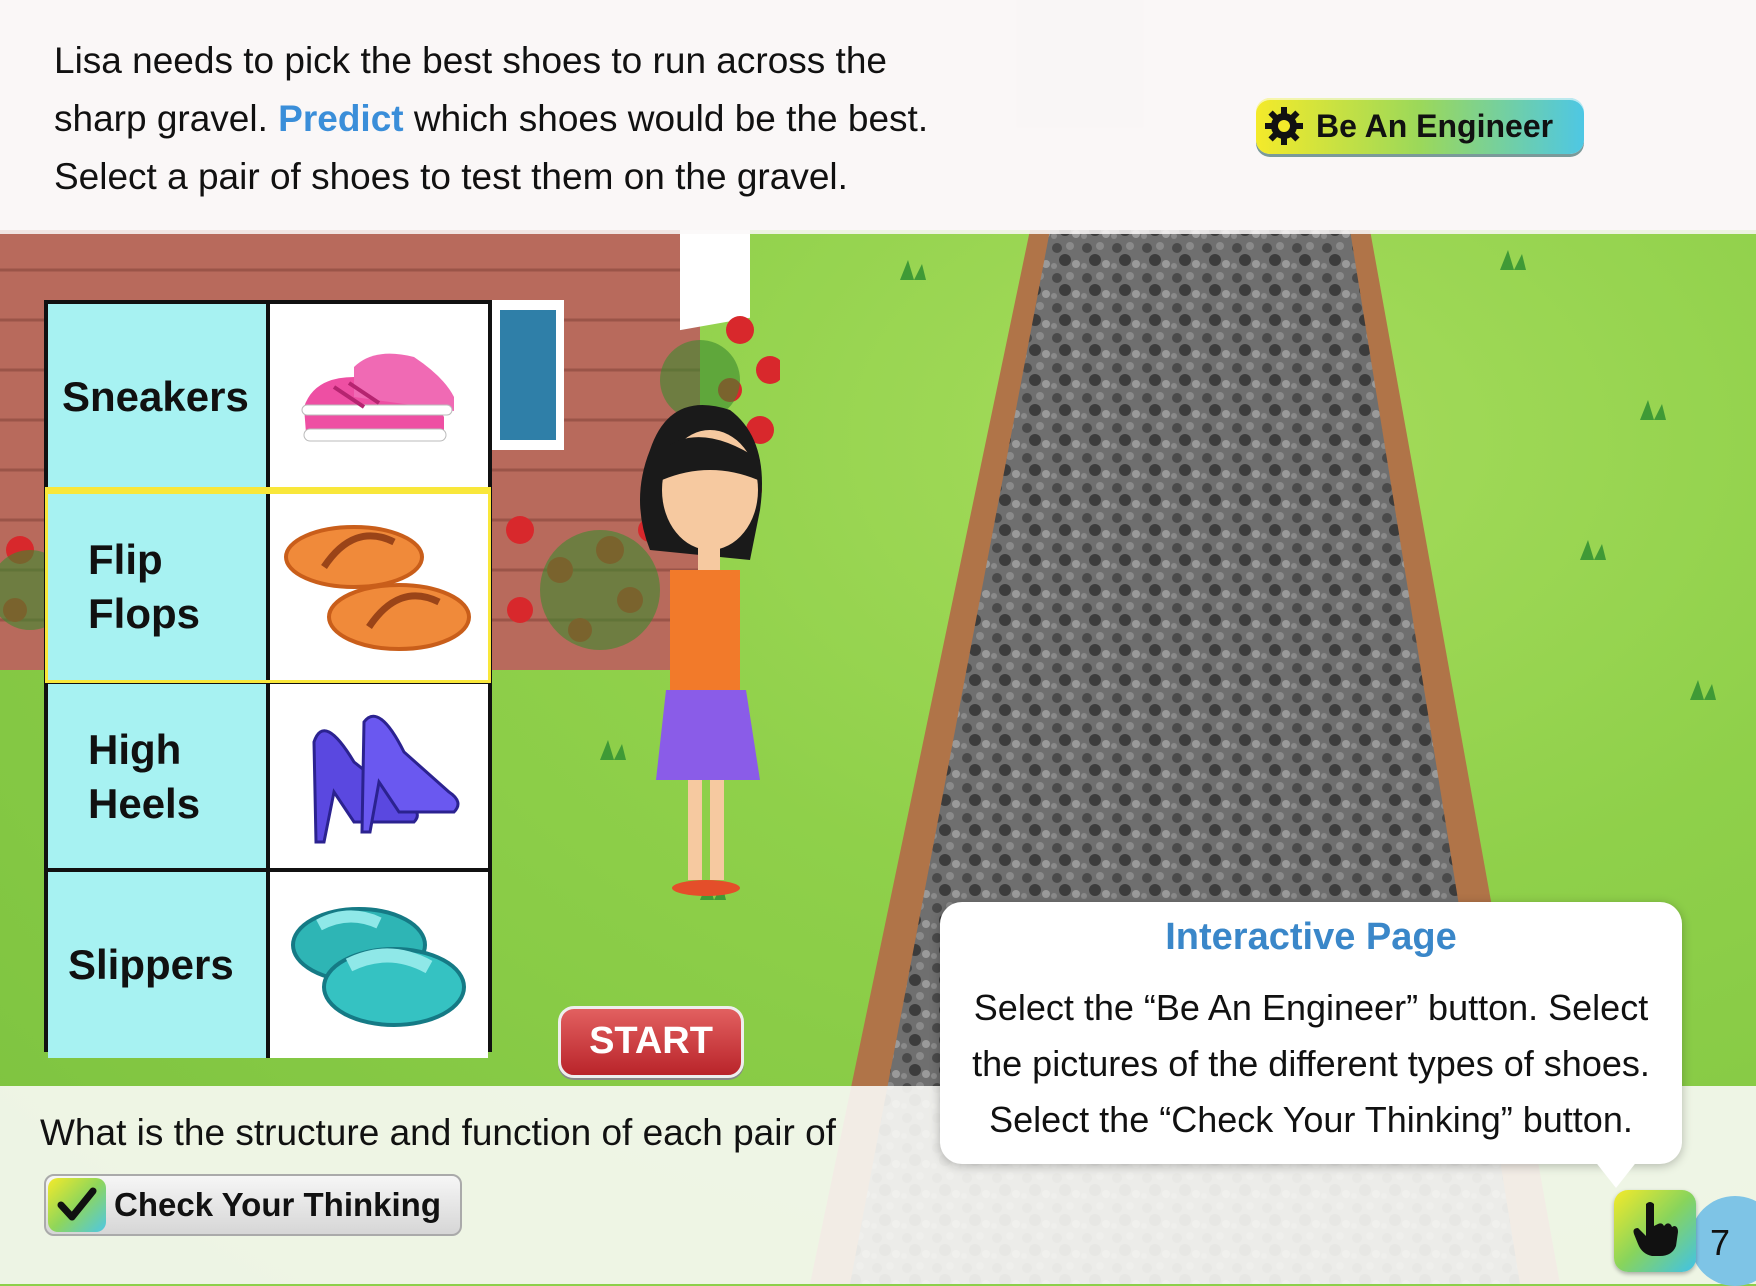 This screenshot has width=1756, height=1286. What do you see at coordinates (1311, 937) in the screenshot?
I see `tooltip-title: Interactive Page` at bounding box center [1311, 937].